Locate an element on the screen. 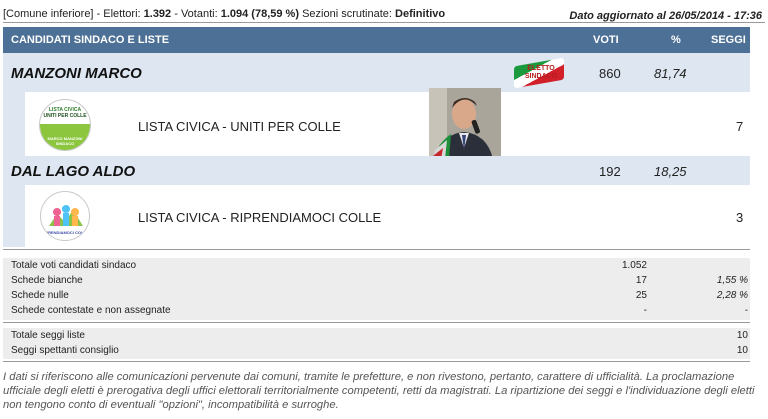 The height and width of the screenshot is (419, 768). voters-value: 1.392 is located at coordinates (157, 14).